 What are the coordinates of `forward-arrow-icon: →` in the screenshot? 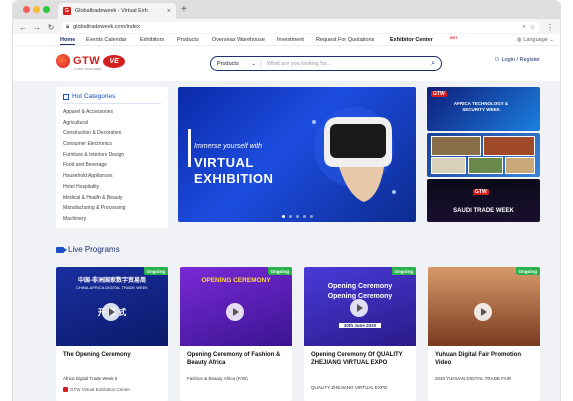 It's located at (37, 27).